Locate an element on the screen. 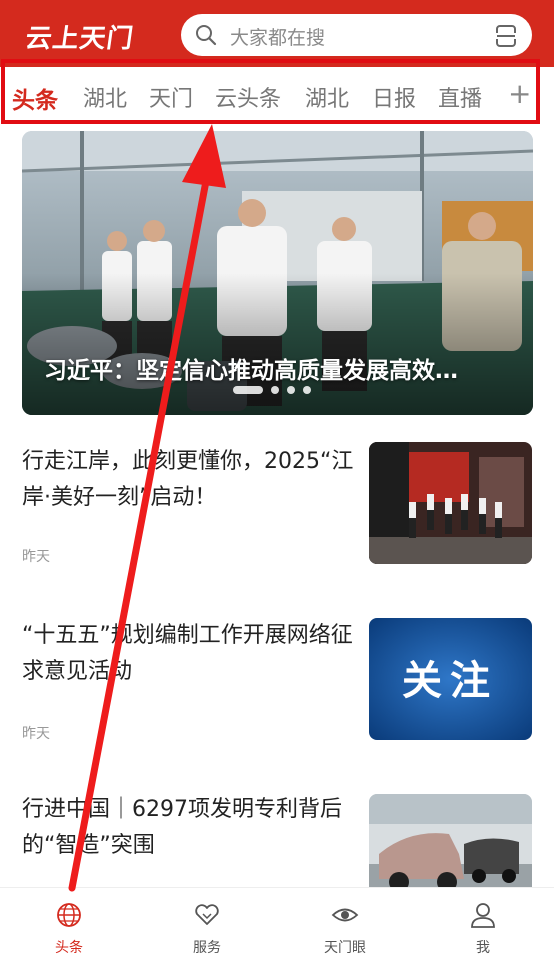 This screenshot has height=960, width=554. nav-service: 服务 is located at coordinates (207, 924).